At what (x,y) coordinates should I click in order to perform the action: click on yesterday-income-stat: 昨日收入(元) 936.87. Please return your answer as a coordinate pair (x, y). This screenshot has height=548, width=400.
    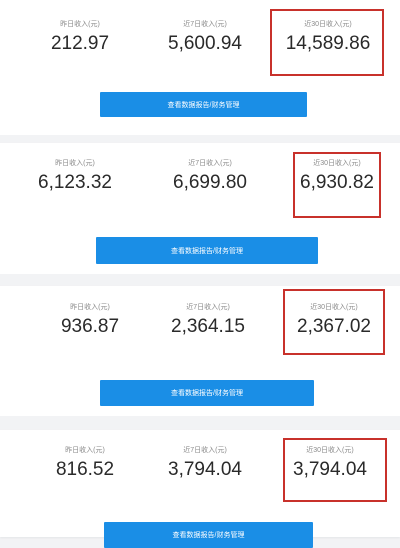
    Looking at the image, I should click on (90, 320).